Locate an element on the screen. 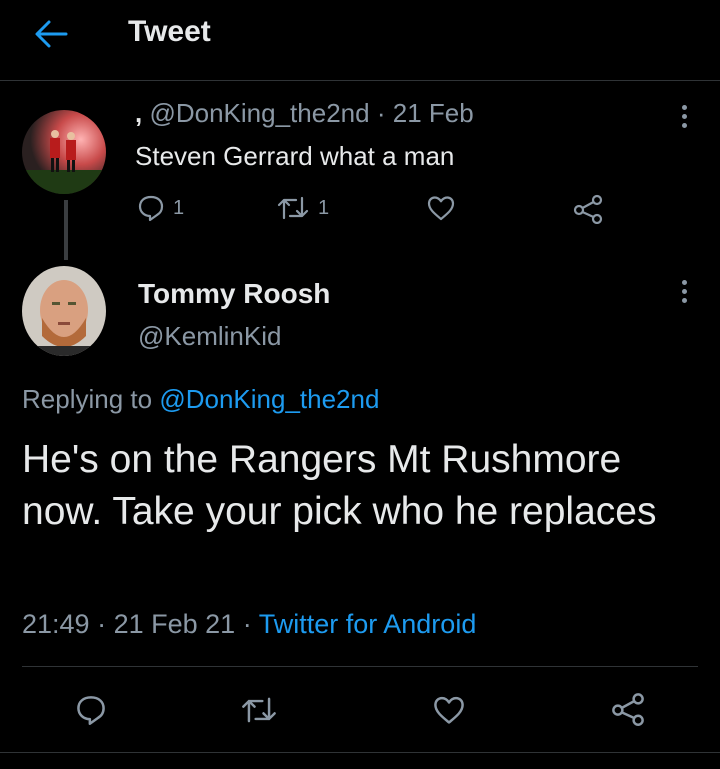  thread-line is located at coordinates (66, 230).